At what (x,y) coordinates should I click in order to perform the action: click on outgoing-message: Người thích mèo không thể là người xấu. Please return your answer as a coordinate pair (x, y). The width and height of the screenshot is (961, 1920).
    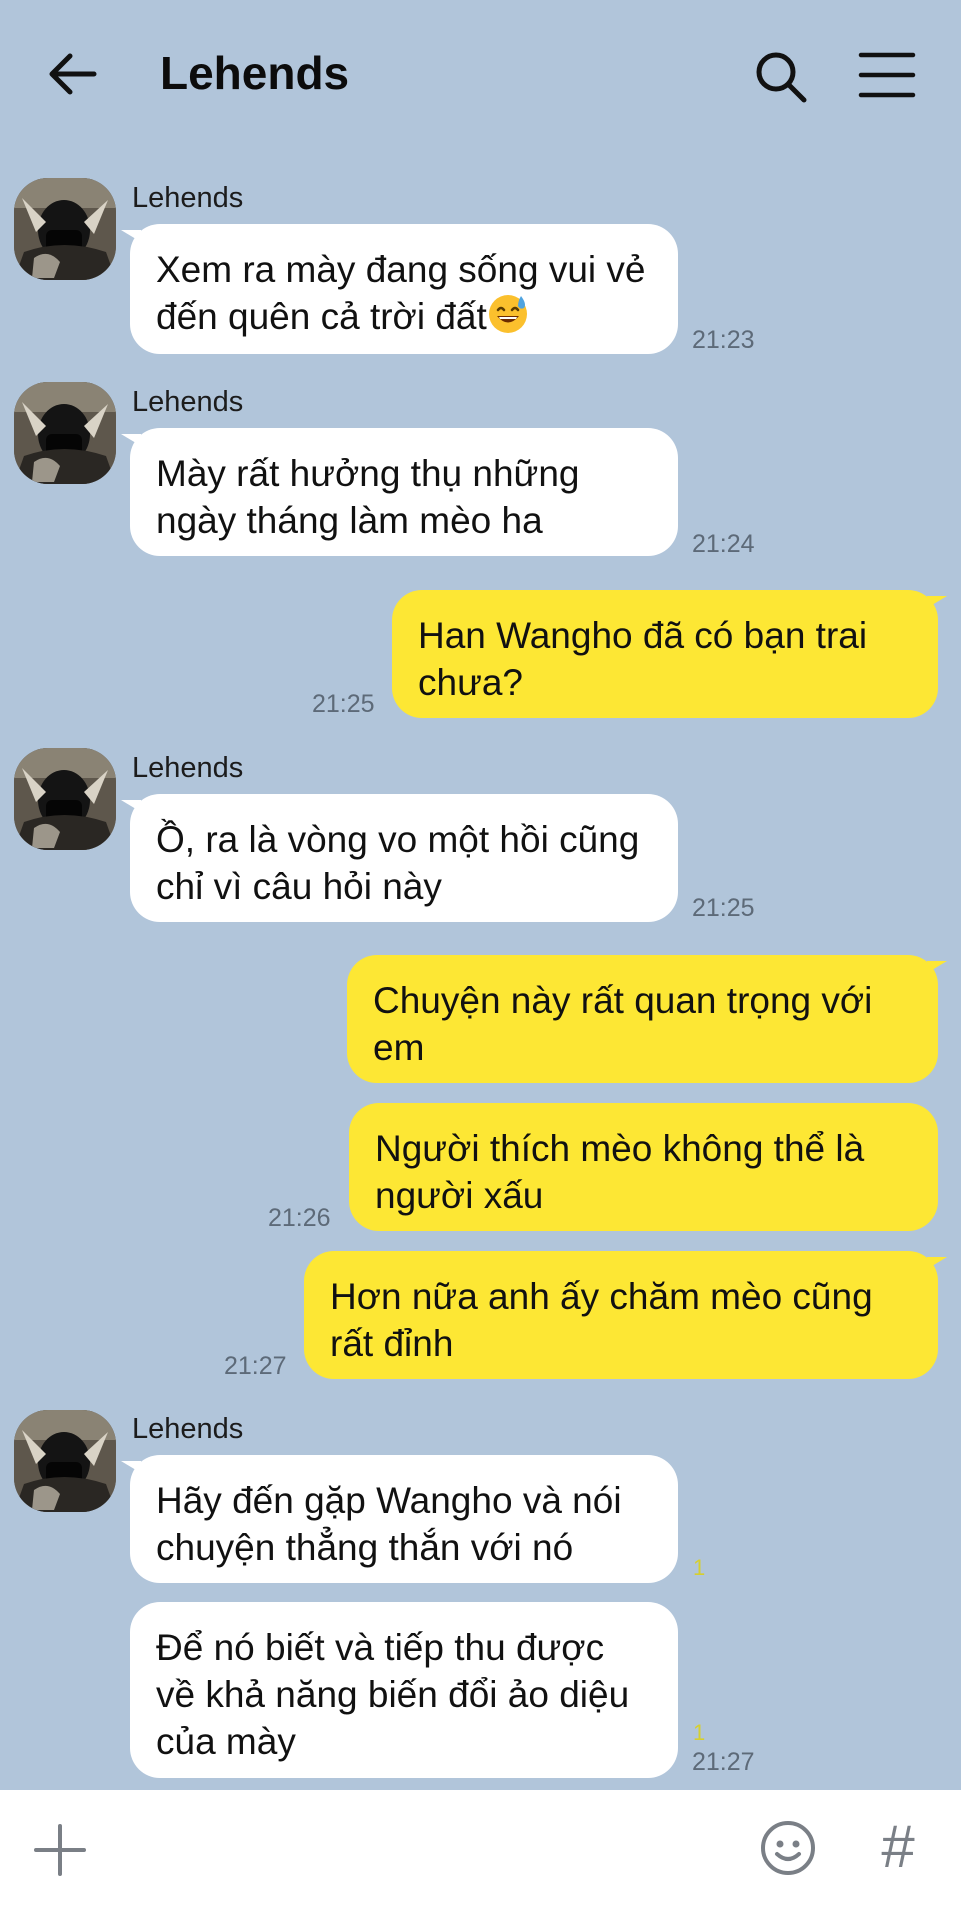
    Looking at the image, I should click on (643, 1167).